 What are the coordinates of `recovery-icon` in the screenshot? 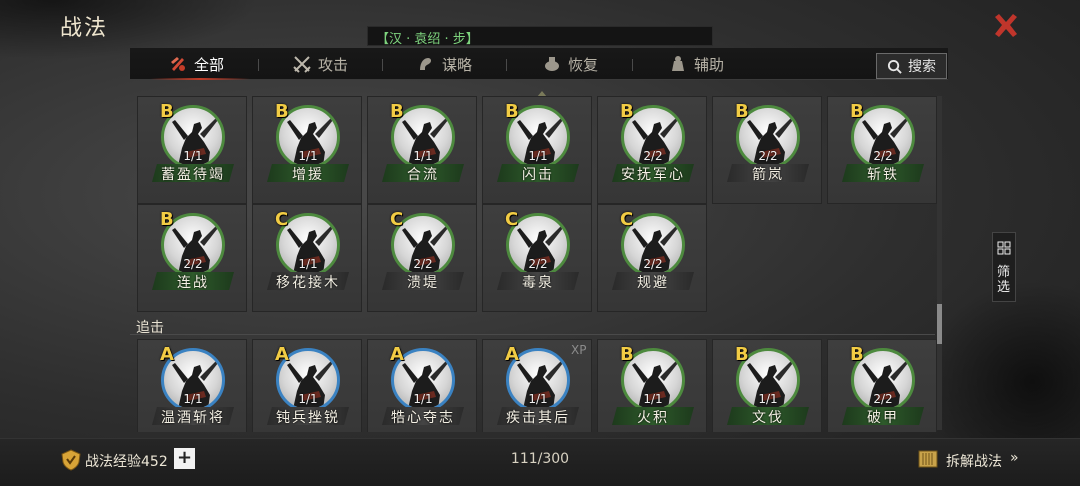 It's located at (552, 64).